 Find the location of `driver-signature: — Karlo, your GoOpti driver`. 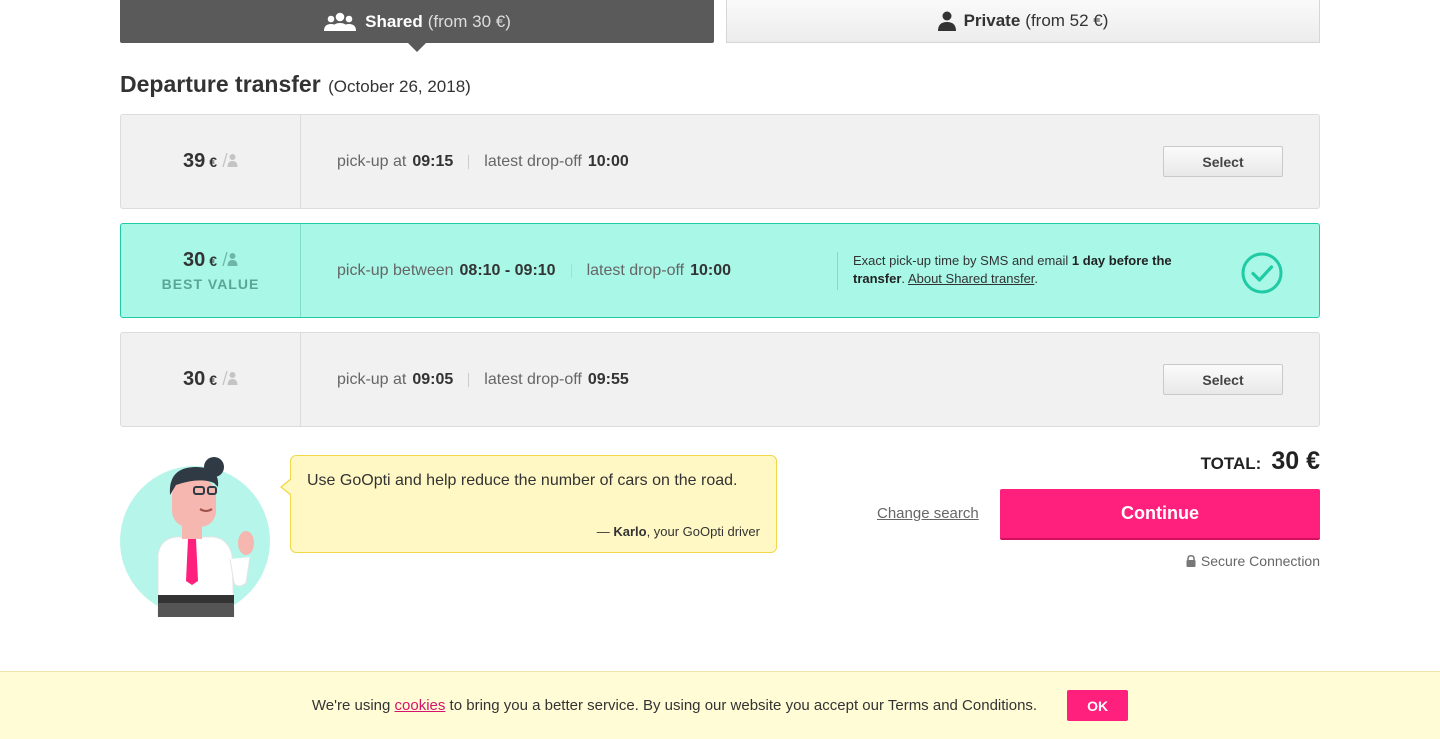

driver-signature: — Karlo, your GoOpti driver is located at coordinates (678, 531).